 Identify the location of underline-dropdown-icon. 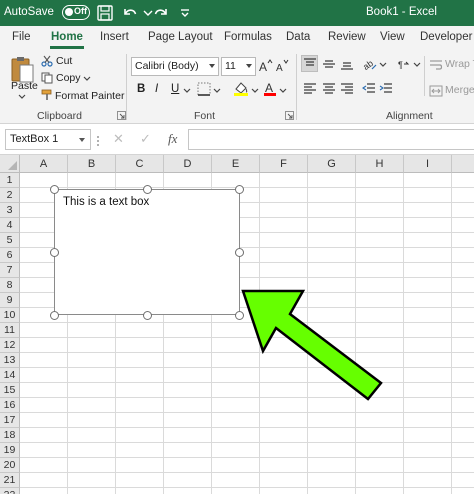
(187, 91).